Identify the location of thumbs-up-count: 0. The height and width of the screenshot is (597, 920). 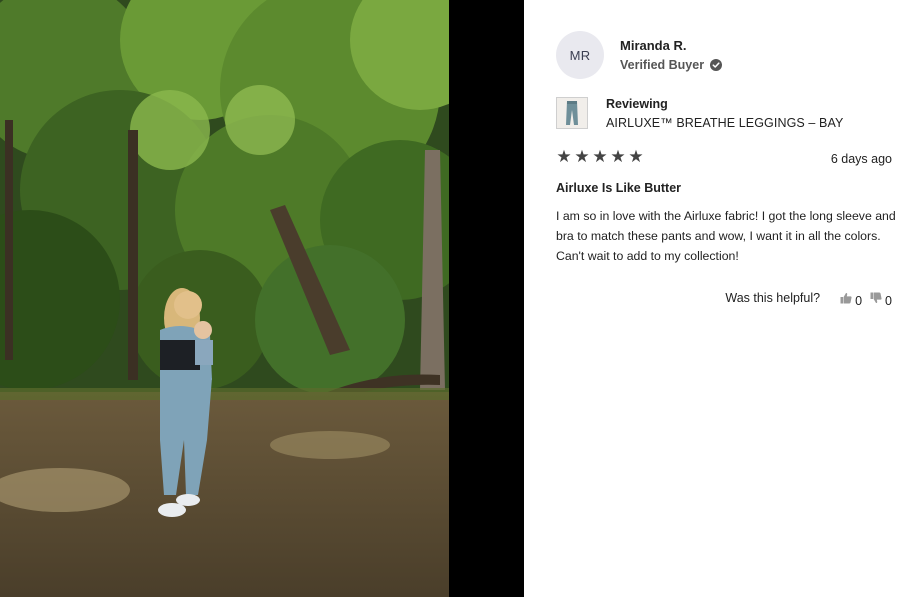
(859, 301).